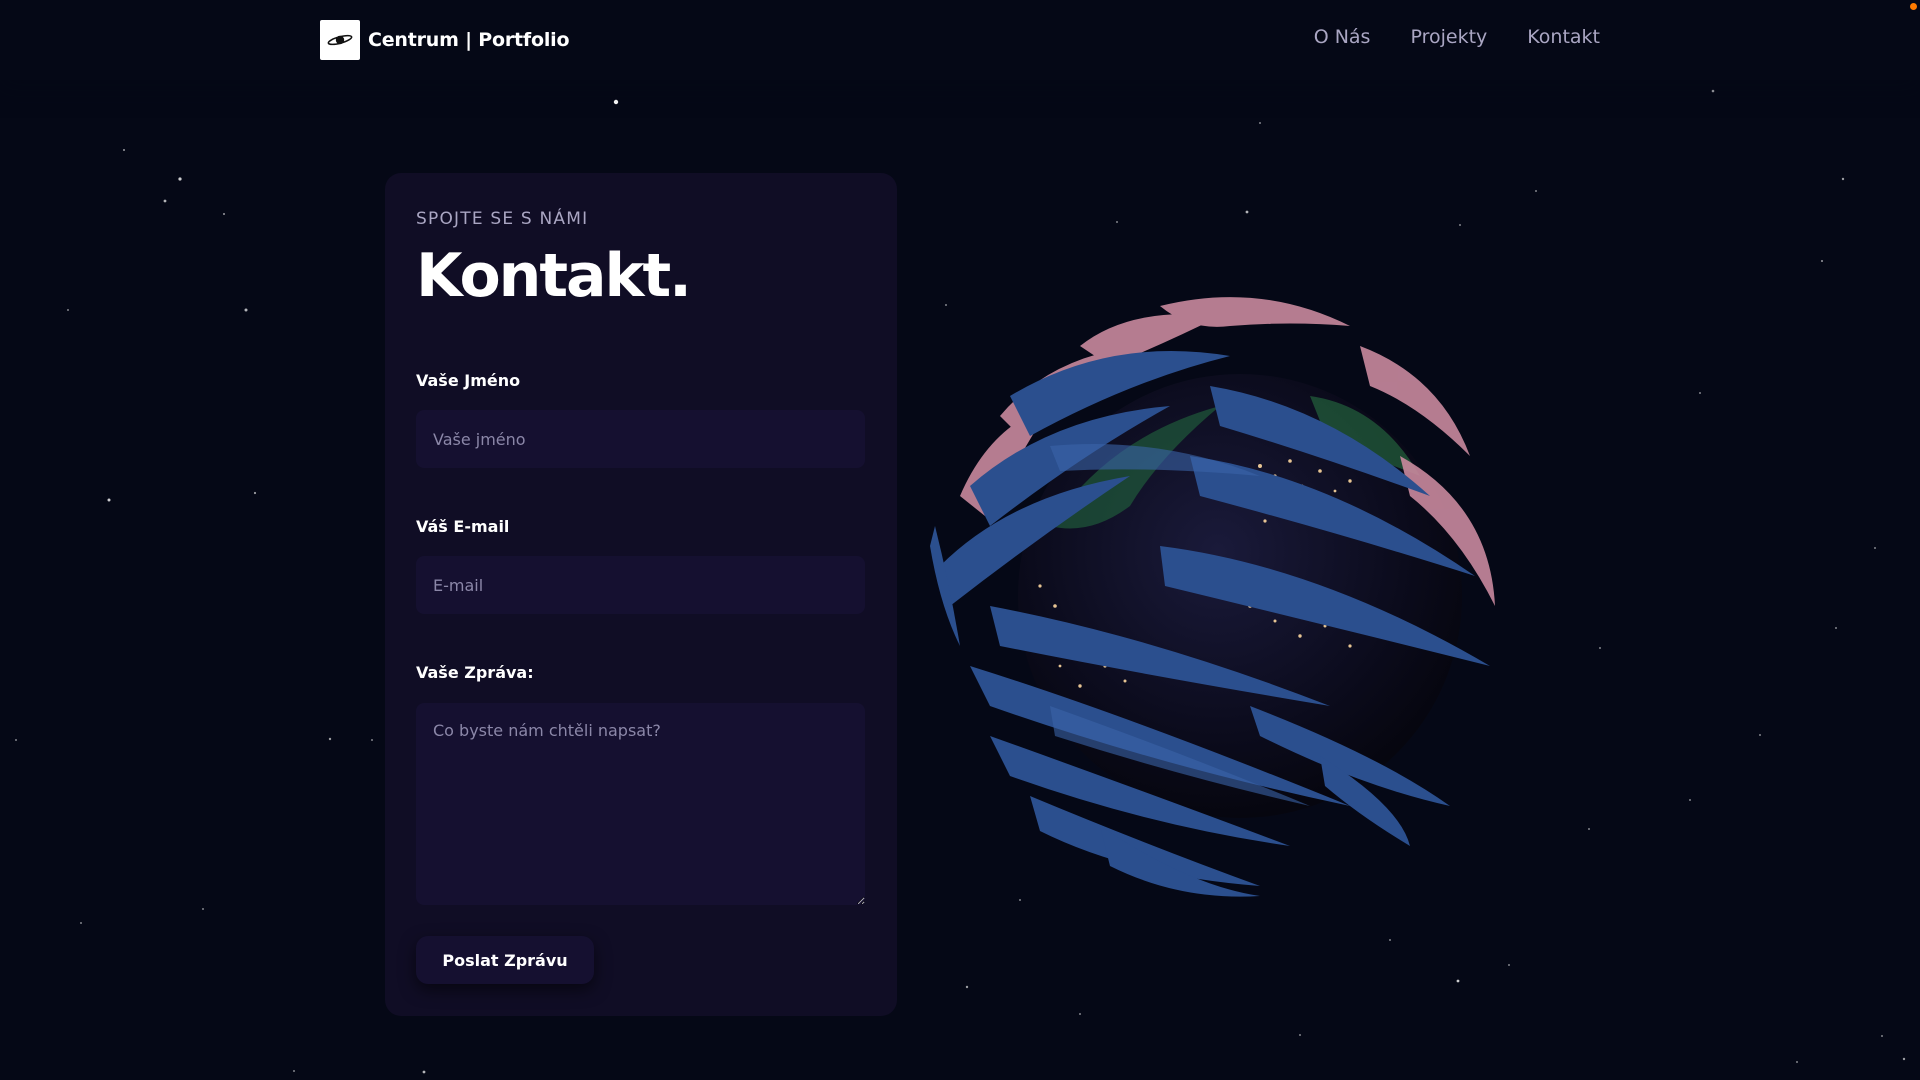 This screenshot has width=1920, height=1080. What do you see at coordinates (554, 276) in the screenshot?
I see `section-heading: Kontakt.` at bounding box center [554, 276].